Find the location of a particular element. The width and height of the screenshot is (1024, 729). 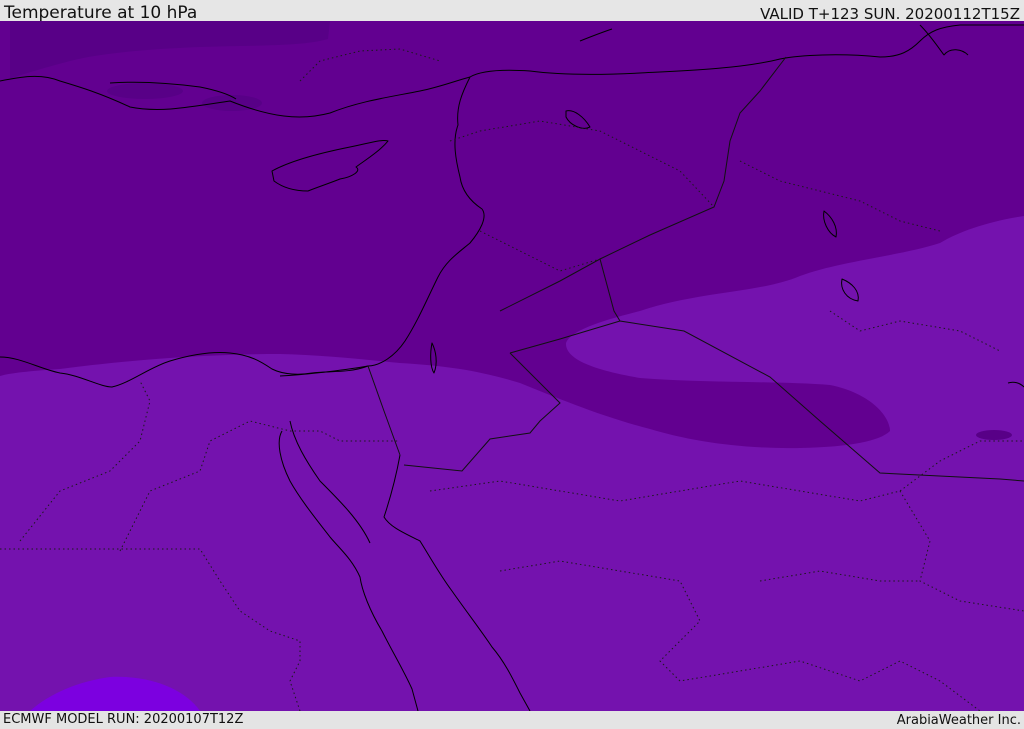

cold-patch-a is located at coordinates (145, 91).